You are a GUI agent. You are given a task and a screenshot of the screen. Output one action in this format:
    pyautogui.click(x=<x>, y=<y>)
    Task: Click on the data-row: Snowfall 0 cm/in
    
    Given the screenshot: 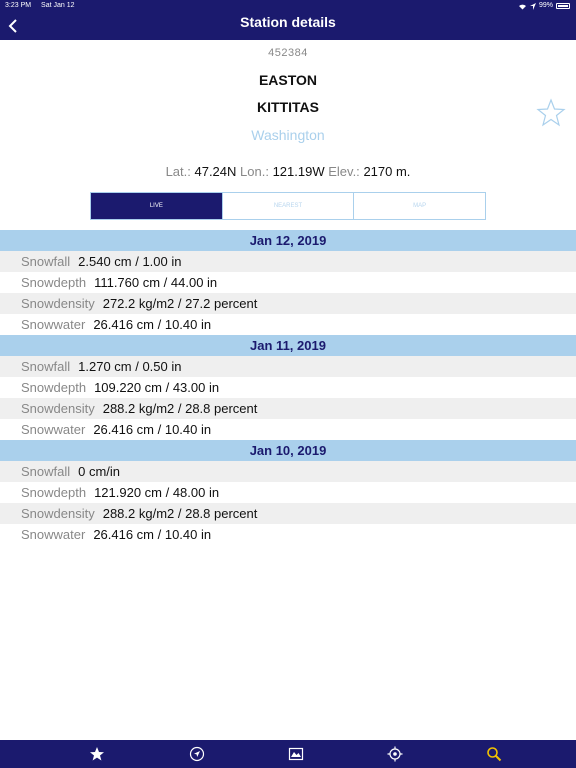 What is the action you would take?
    pyautogui.click(x=288, y=471)
    